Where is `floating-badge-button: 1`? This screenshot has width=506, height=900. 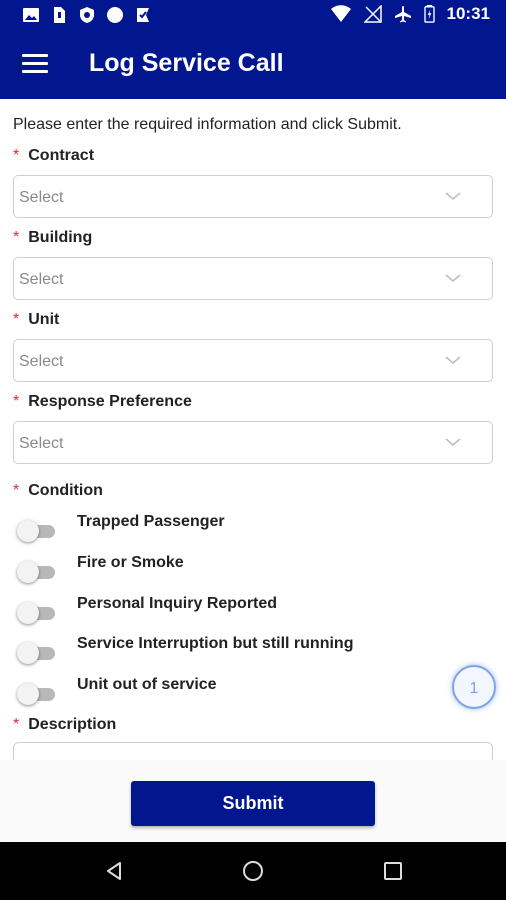 floating-badge-button: 1 is located at coordinates (474, 687).